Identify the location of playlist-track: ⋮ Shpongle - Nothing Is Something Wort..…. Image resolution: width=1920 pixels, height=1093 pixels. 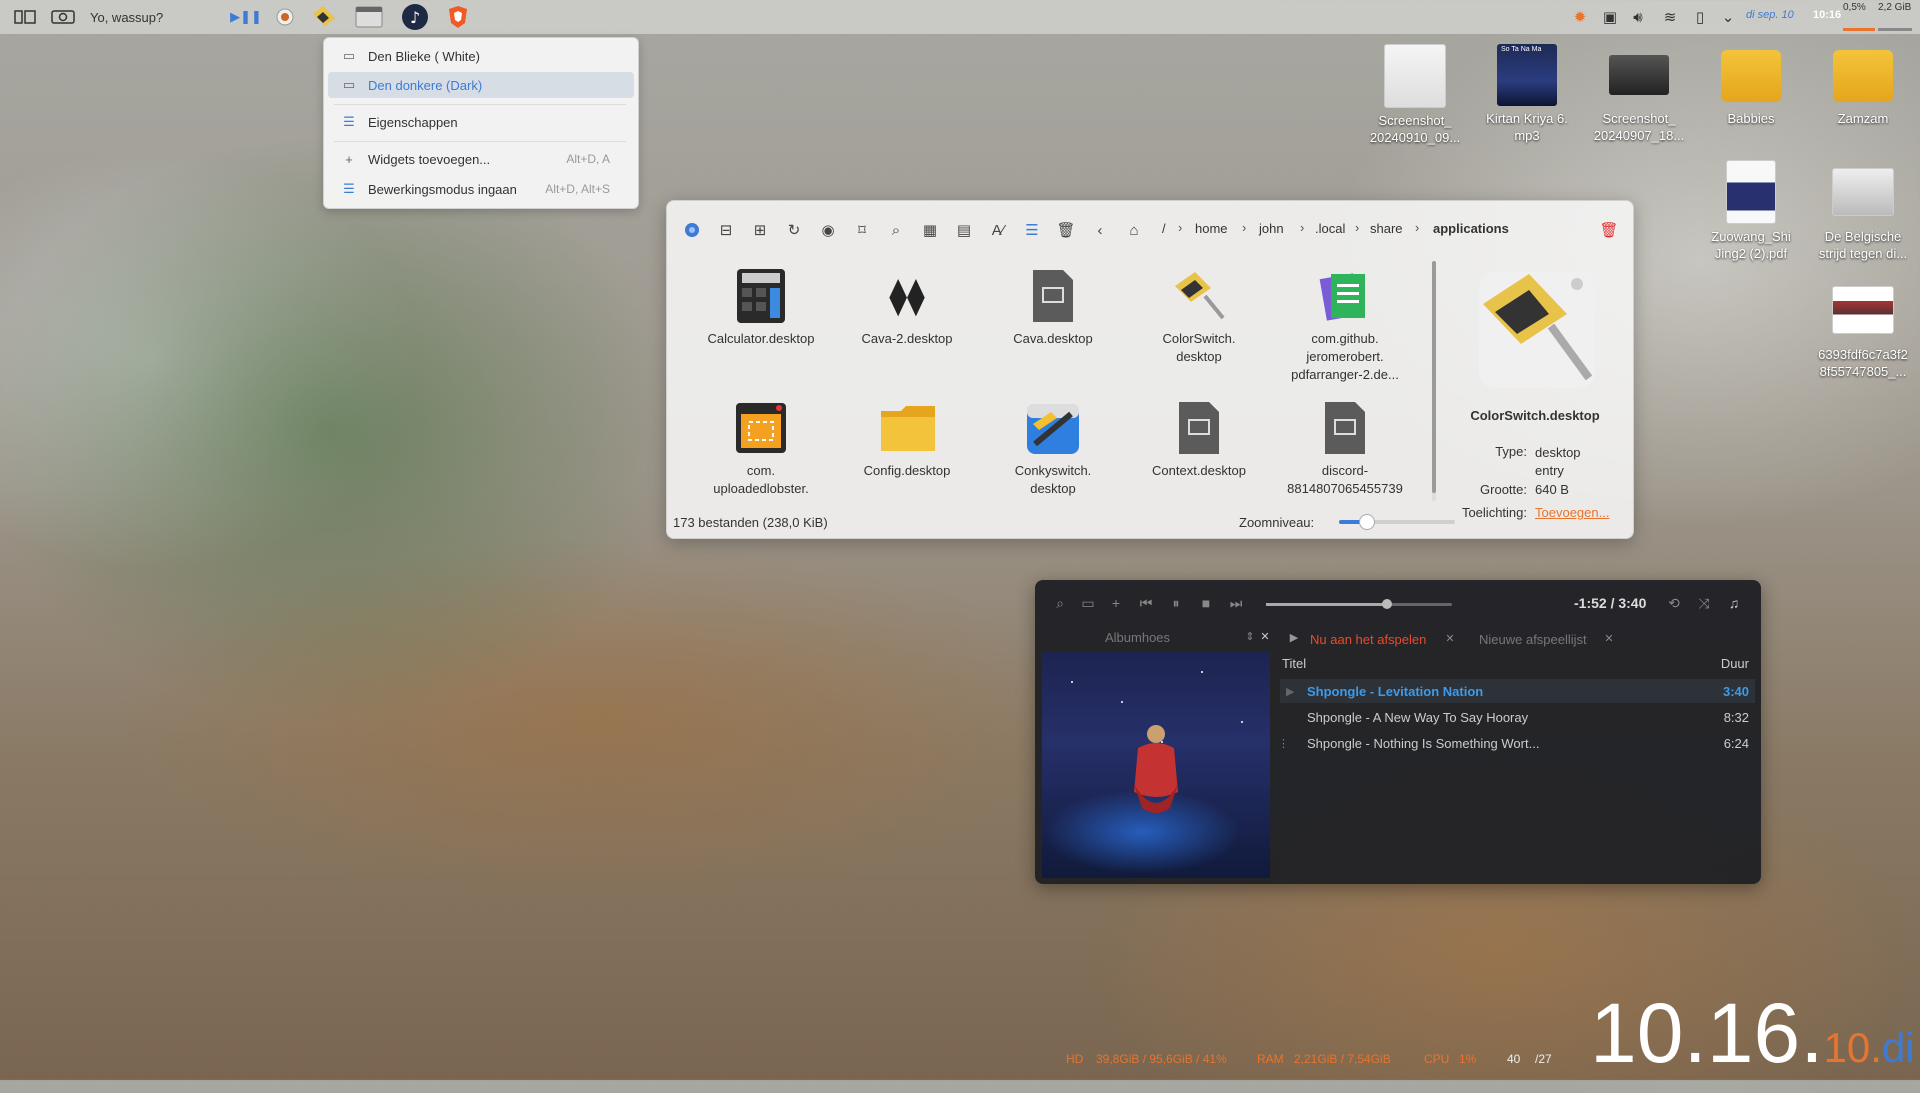
(1516, 743).